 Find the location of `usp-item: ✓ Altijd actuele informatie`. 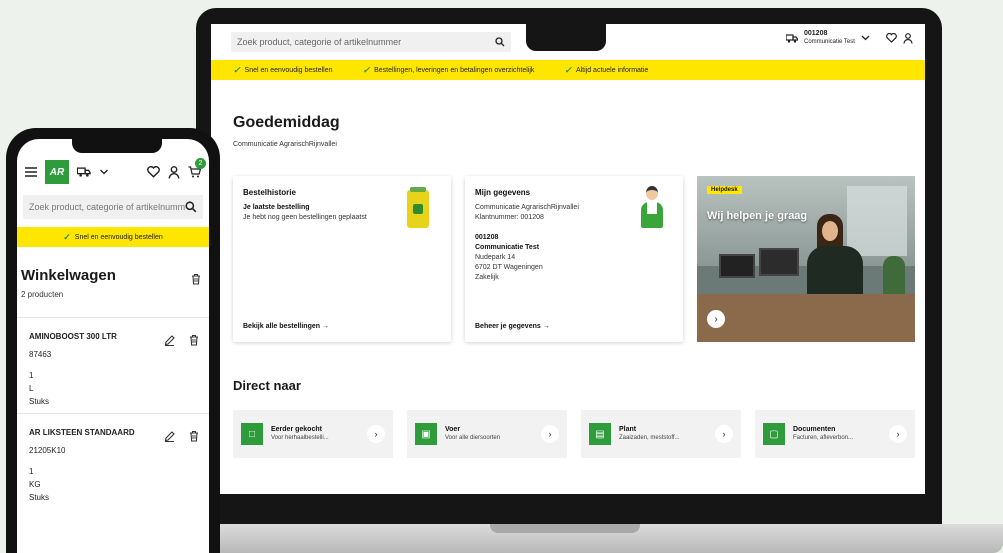

usp-item: ✓ Altijd actuele informatie is located at coordinates (606, 69).